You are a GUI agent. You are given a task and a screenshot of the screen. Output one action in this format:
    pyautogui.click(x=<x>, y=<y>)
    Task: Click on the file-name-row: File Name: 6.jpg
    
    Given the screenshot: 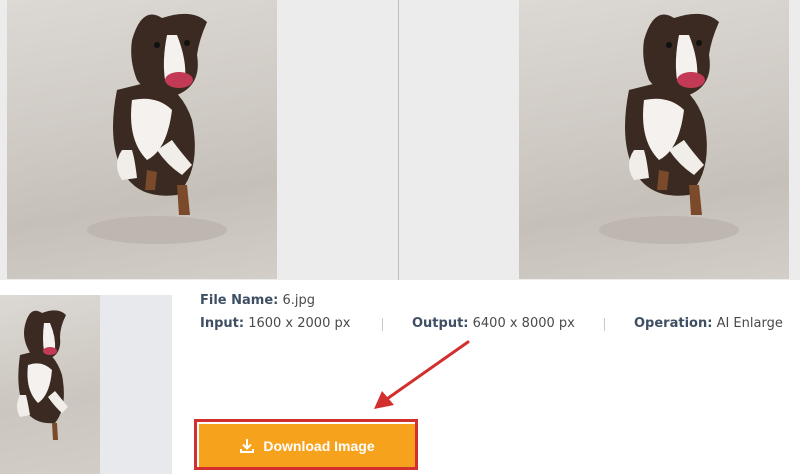 What is the action you would take?
    pyautogui.click(x=257, y=300)
    